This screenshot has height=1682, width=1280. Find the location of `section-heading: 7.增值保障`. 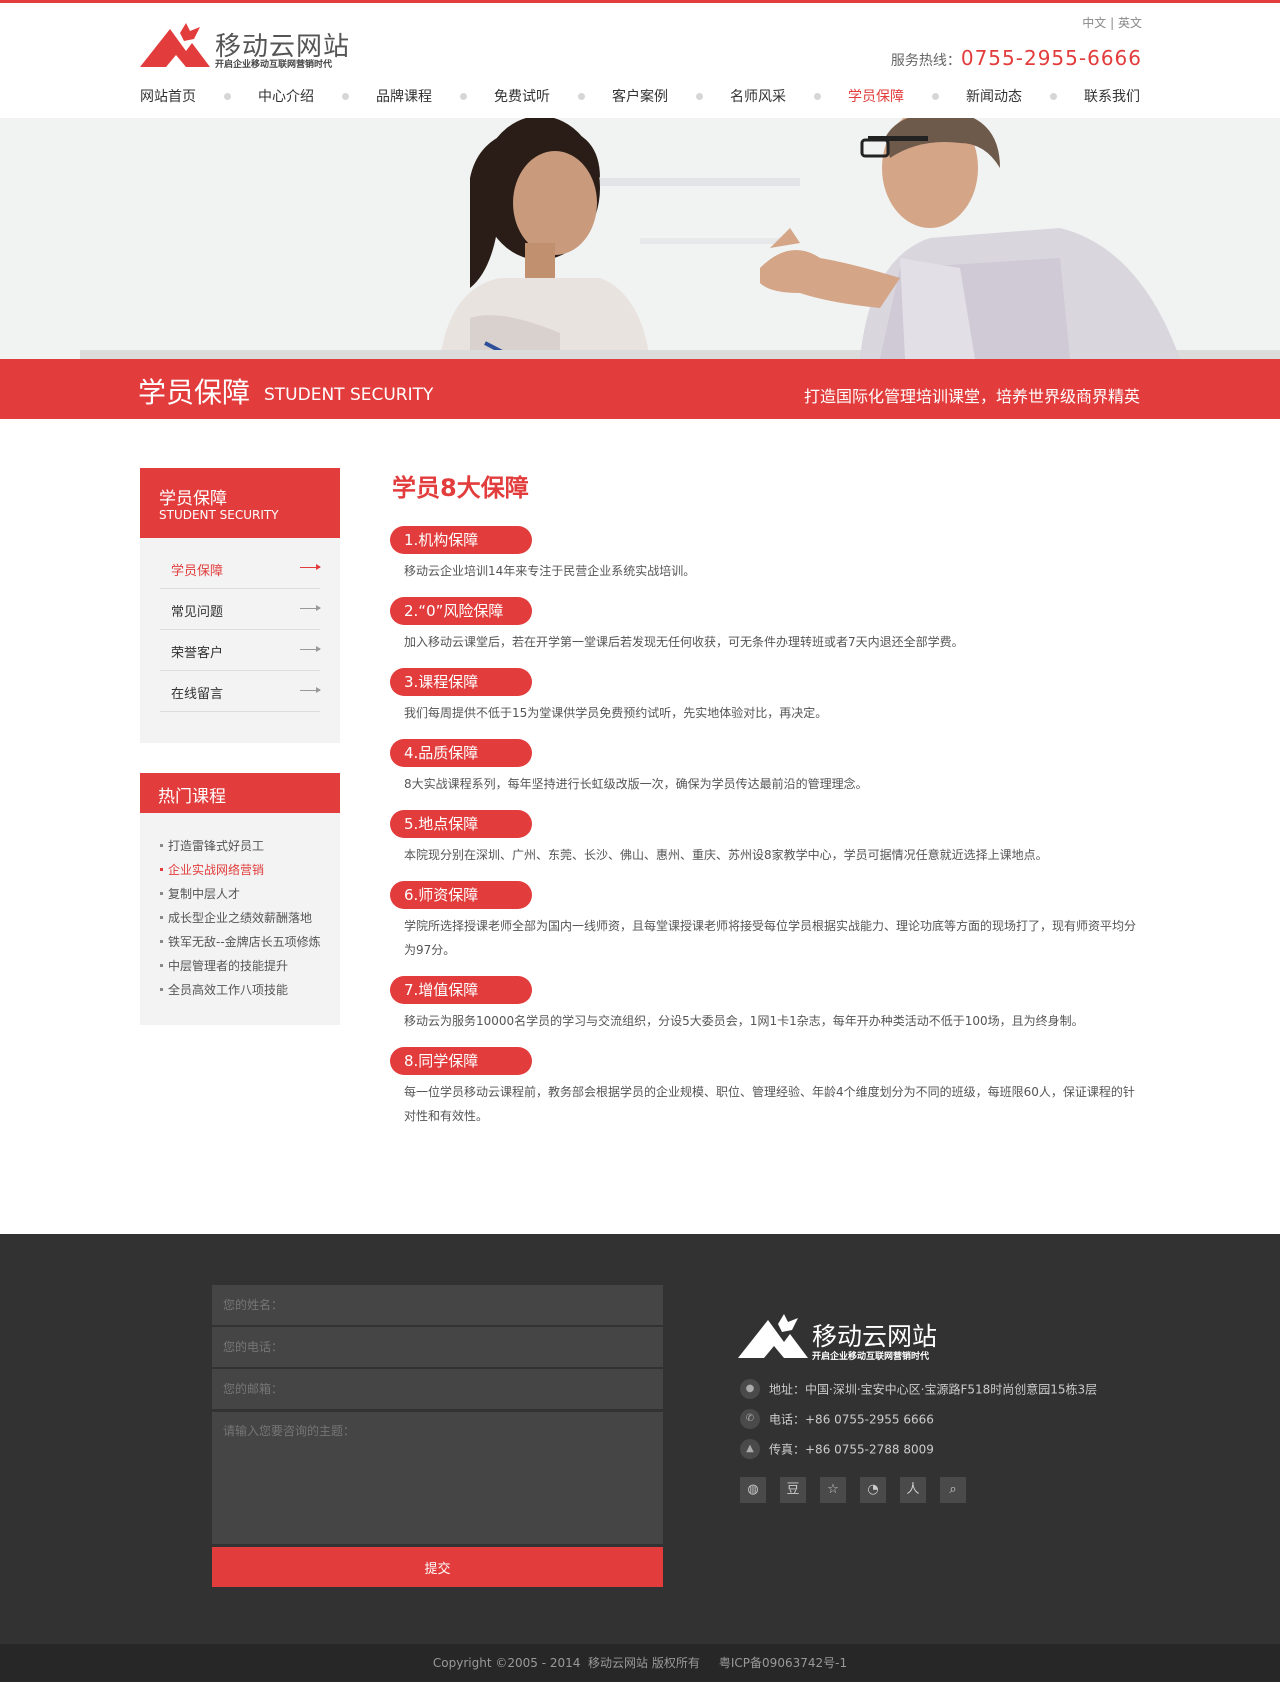

section-heading: 7.增值保障 is located at coordinates (461, 990).